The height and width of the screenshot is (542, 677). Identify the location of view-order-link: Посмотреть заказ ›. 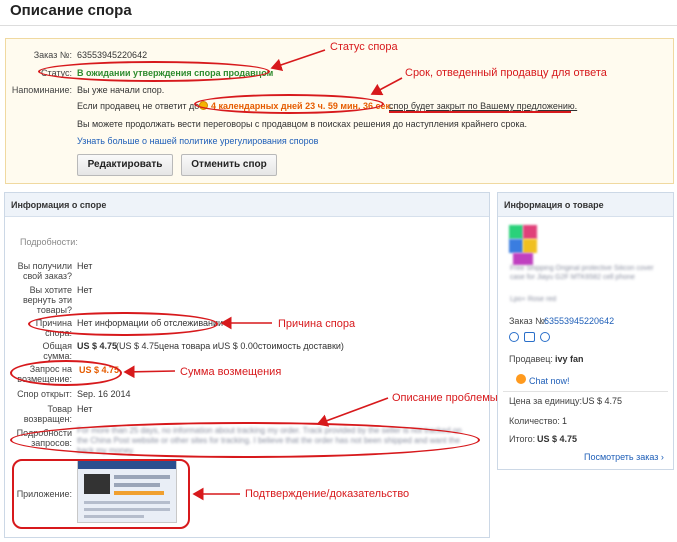
(624, 457).